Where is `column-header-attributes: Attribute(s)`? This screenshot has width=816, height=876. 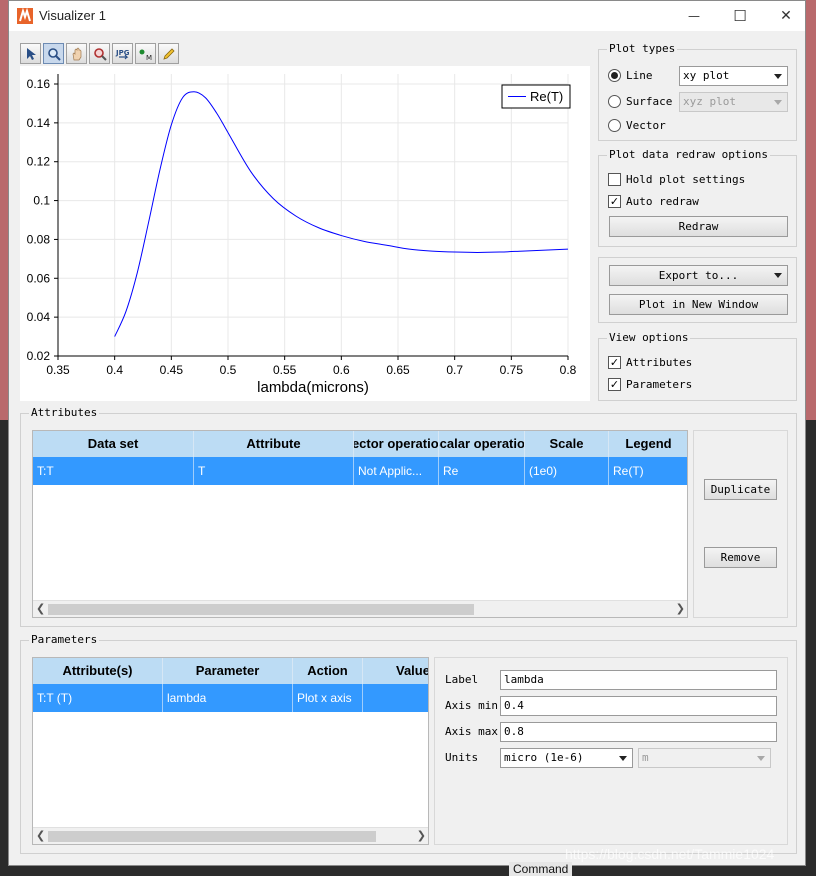 column-header-attributes: Attribute(s) is located at coordinates (98, 671).